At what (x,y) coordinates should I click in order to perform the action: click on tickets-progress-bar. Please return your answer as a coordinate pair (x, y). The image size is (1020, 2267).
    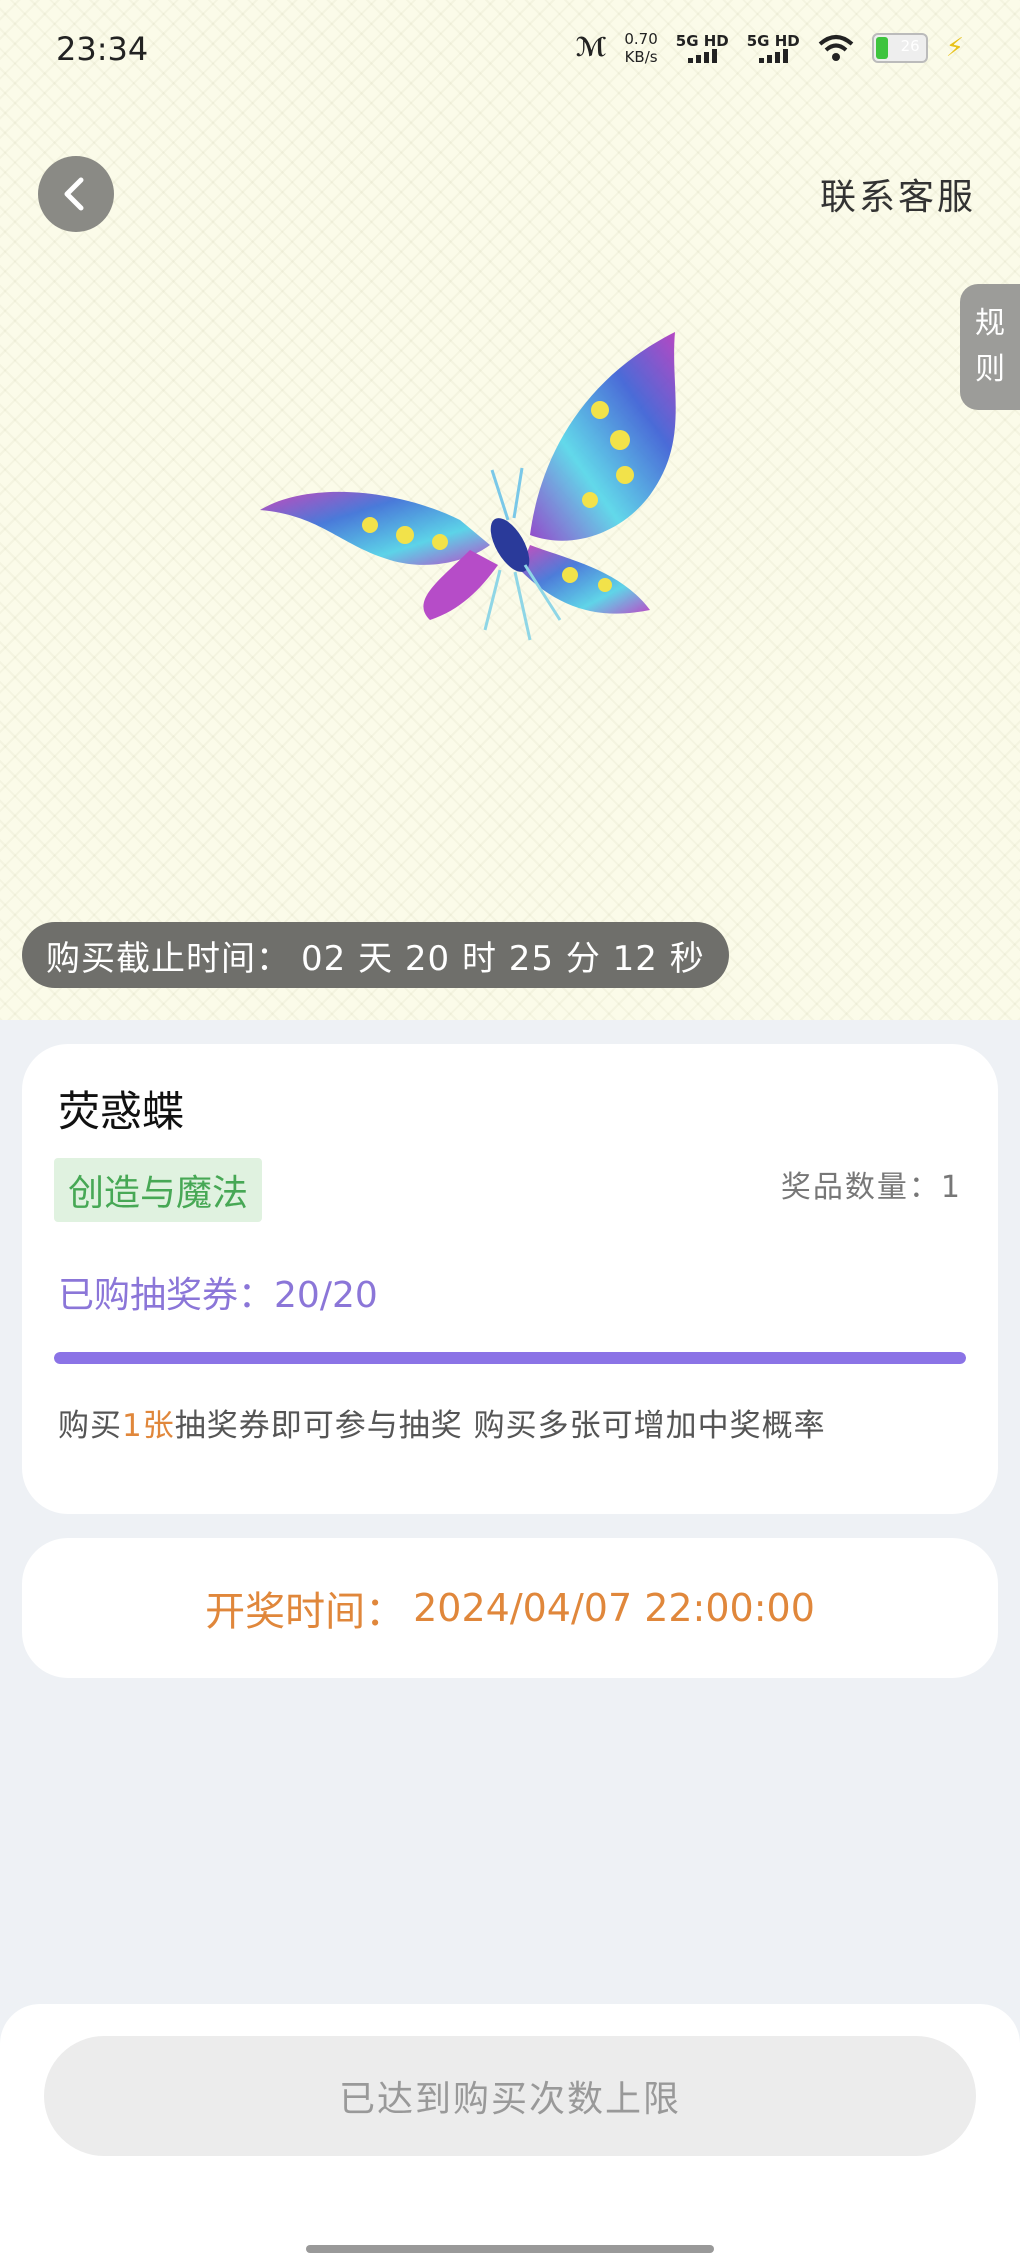
    Looking at the image, I should click on (510, 1358).